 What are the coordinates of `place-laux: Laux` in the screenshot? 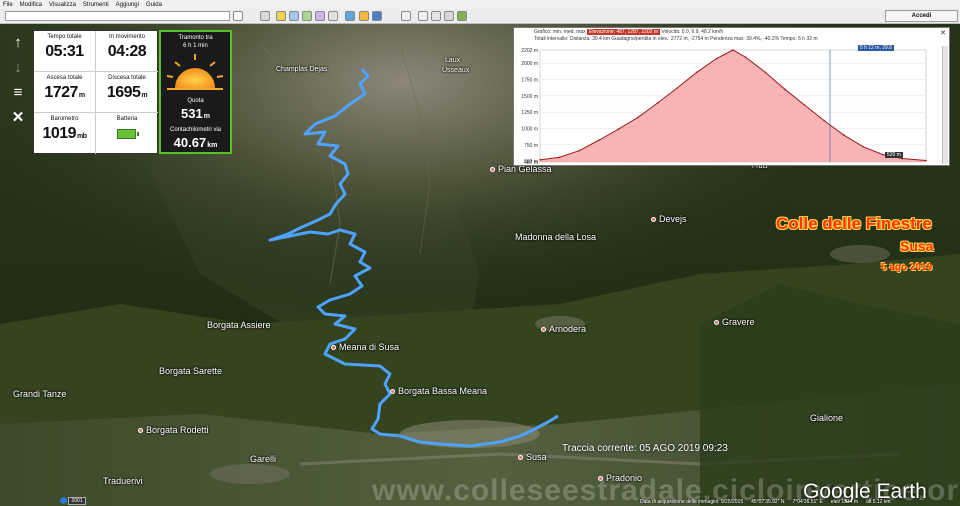 It's located at (452, 60).